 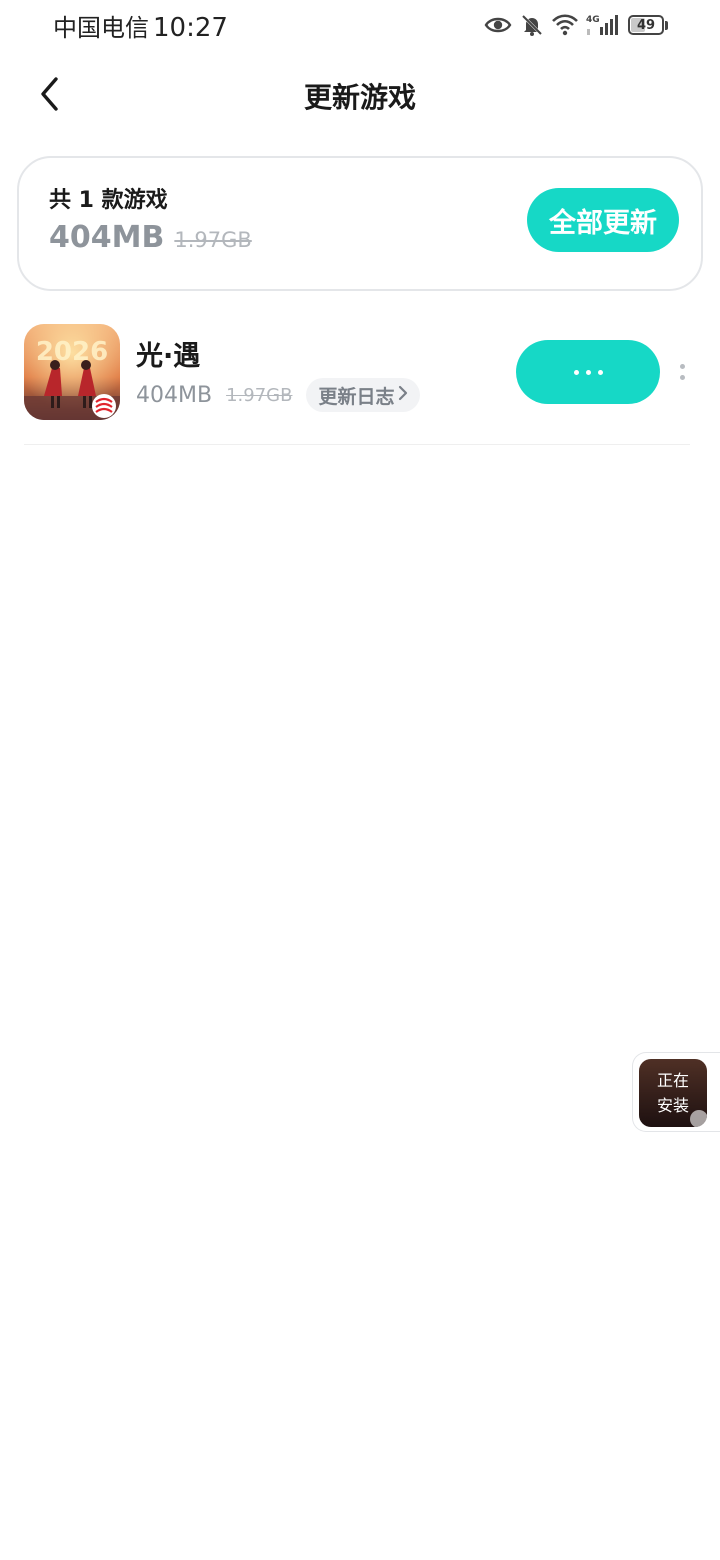 I want to click on battery-icon: 49, so click(x=648, y=25).